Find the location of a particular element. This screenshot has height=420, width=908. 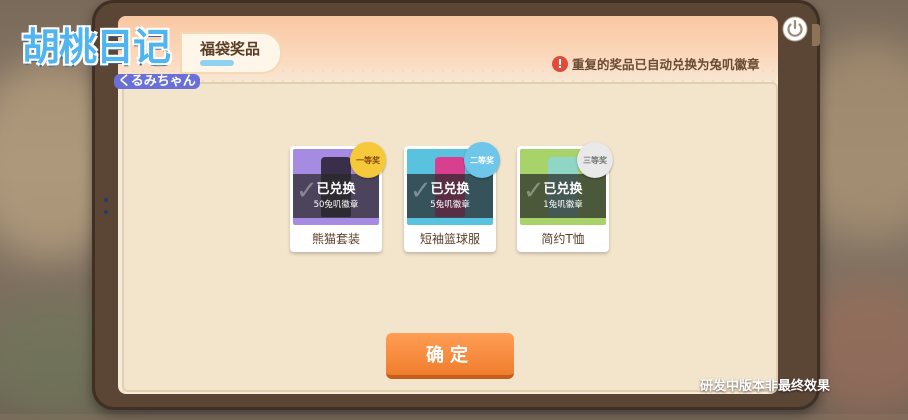

rank-badge: 一等奖 is located at coordinates (368, 160).